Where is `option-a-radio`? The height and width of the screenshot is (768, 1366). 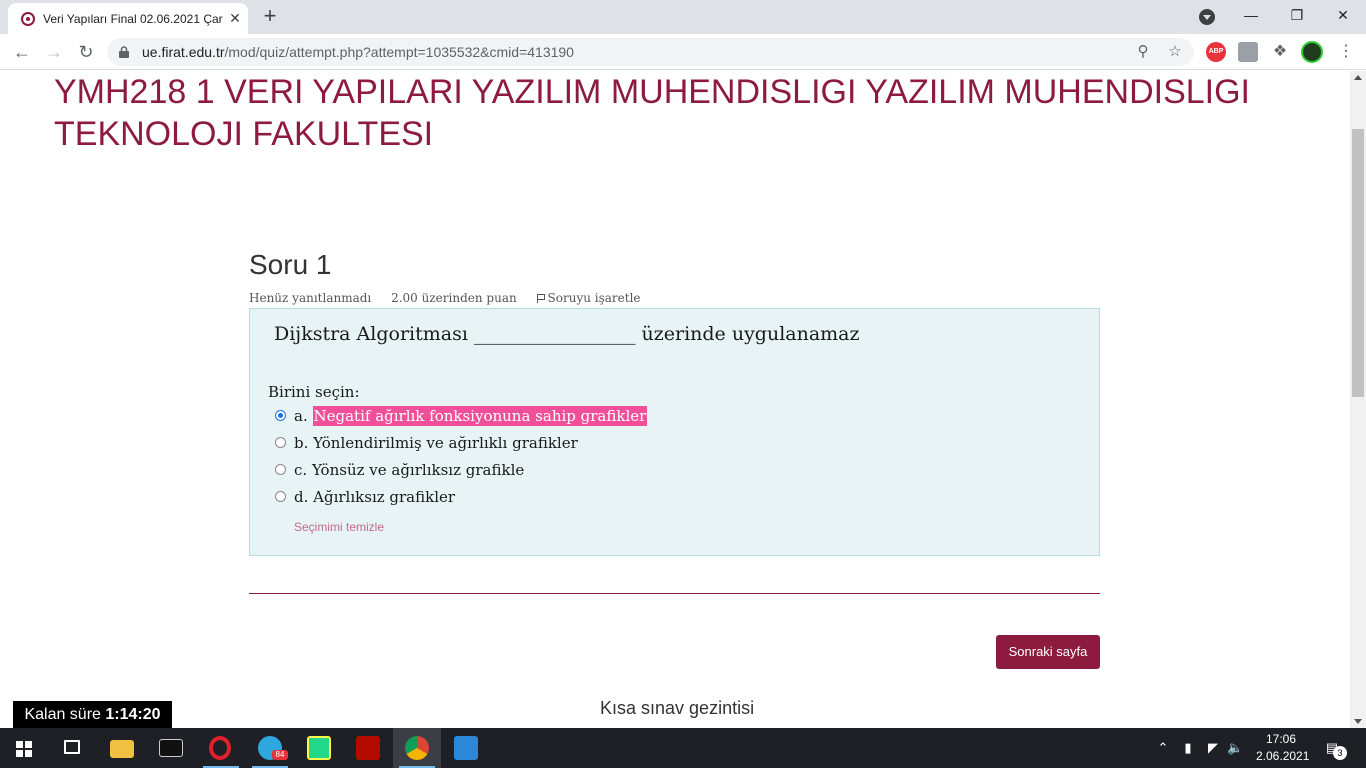
option-a-radio is located at coordinates (280, 415).